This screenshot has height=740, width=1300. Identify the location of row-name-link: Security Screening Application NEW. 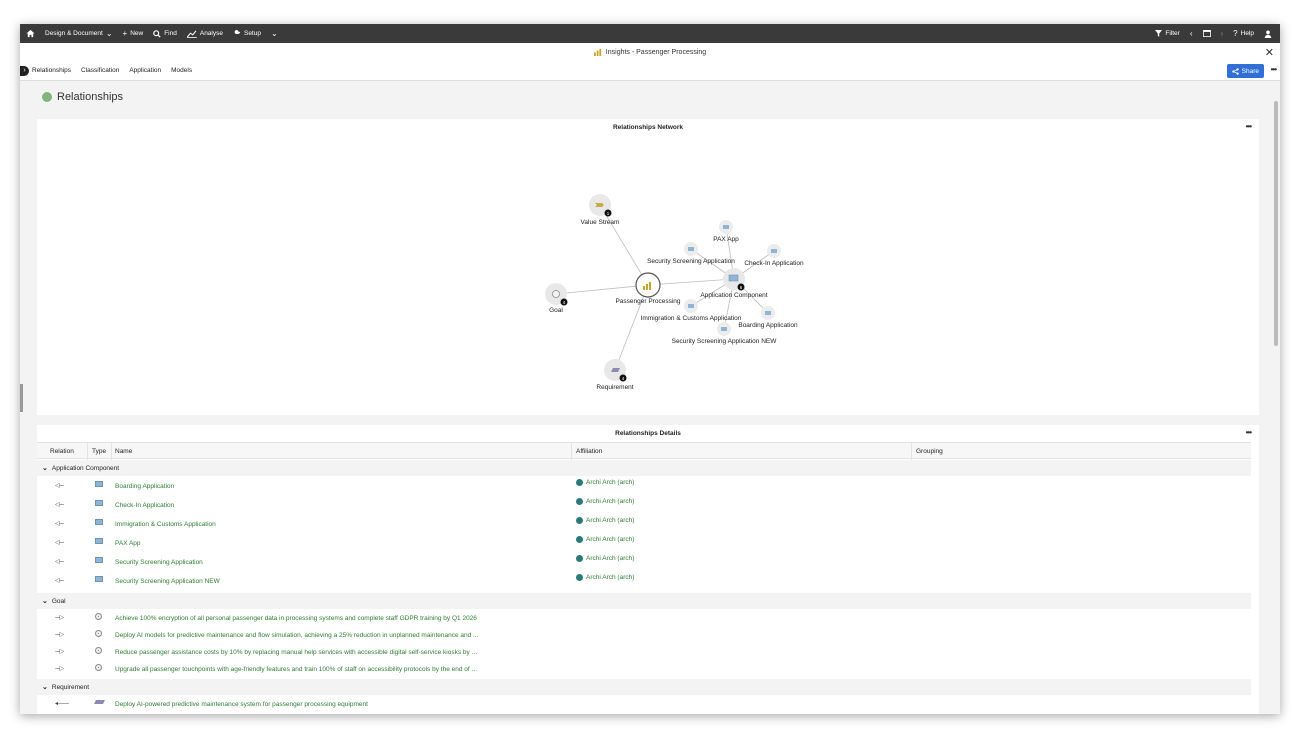
(167, 581).